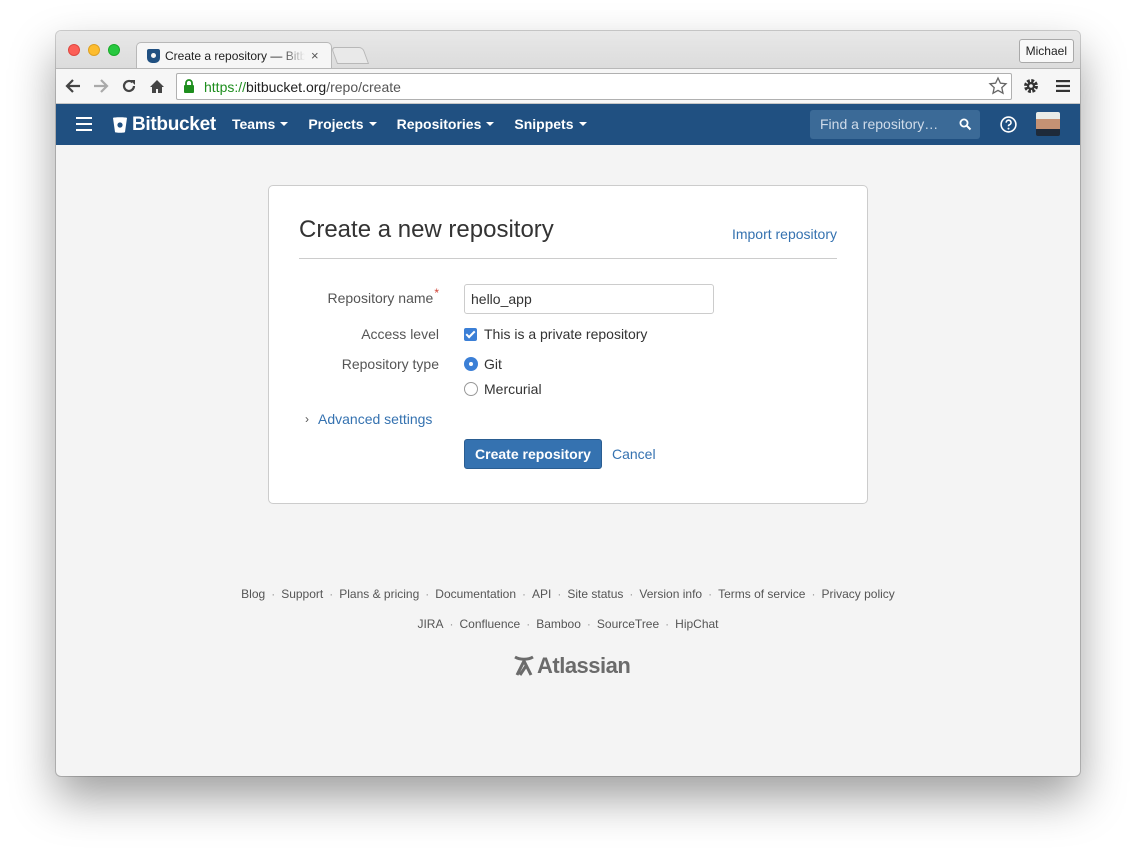  Describe the element at coordinates (302, 87) in the screenshot. I see `url-text: https://bitbucket.org/repo/create` at that location.